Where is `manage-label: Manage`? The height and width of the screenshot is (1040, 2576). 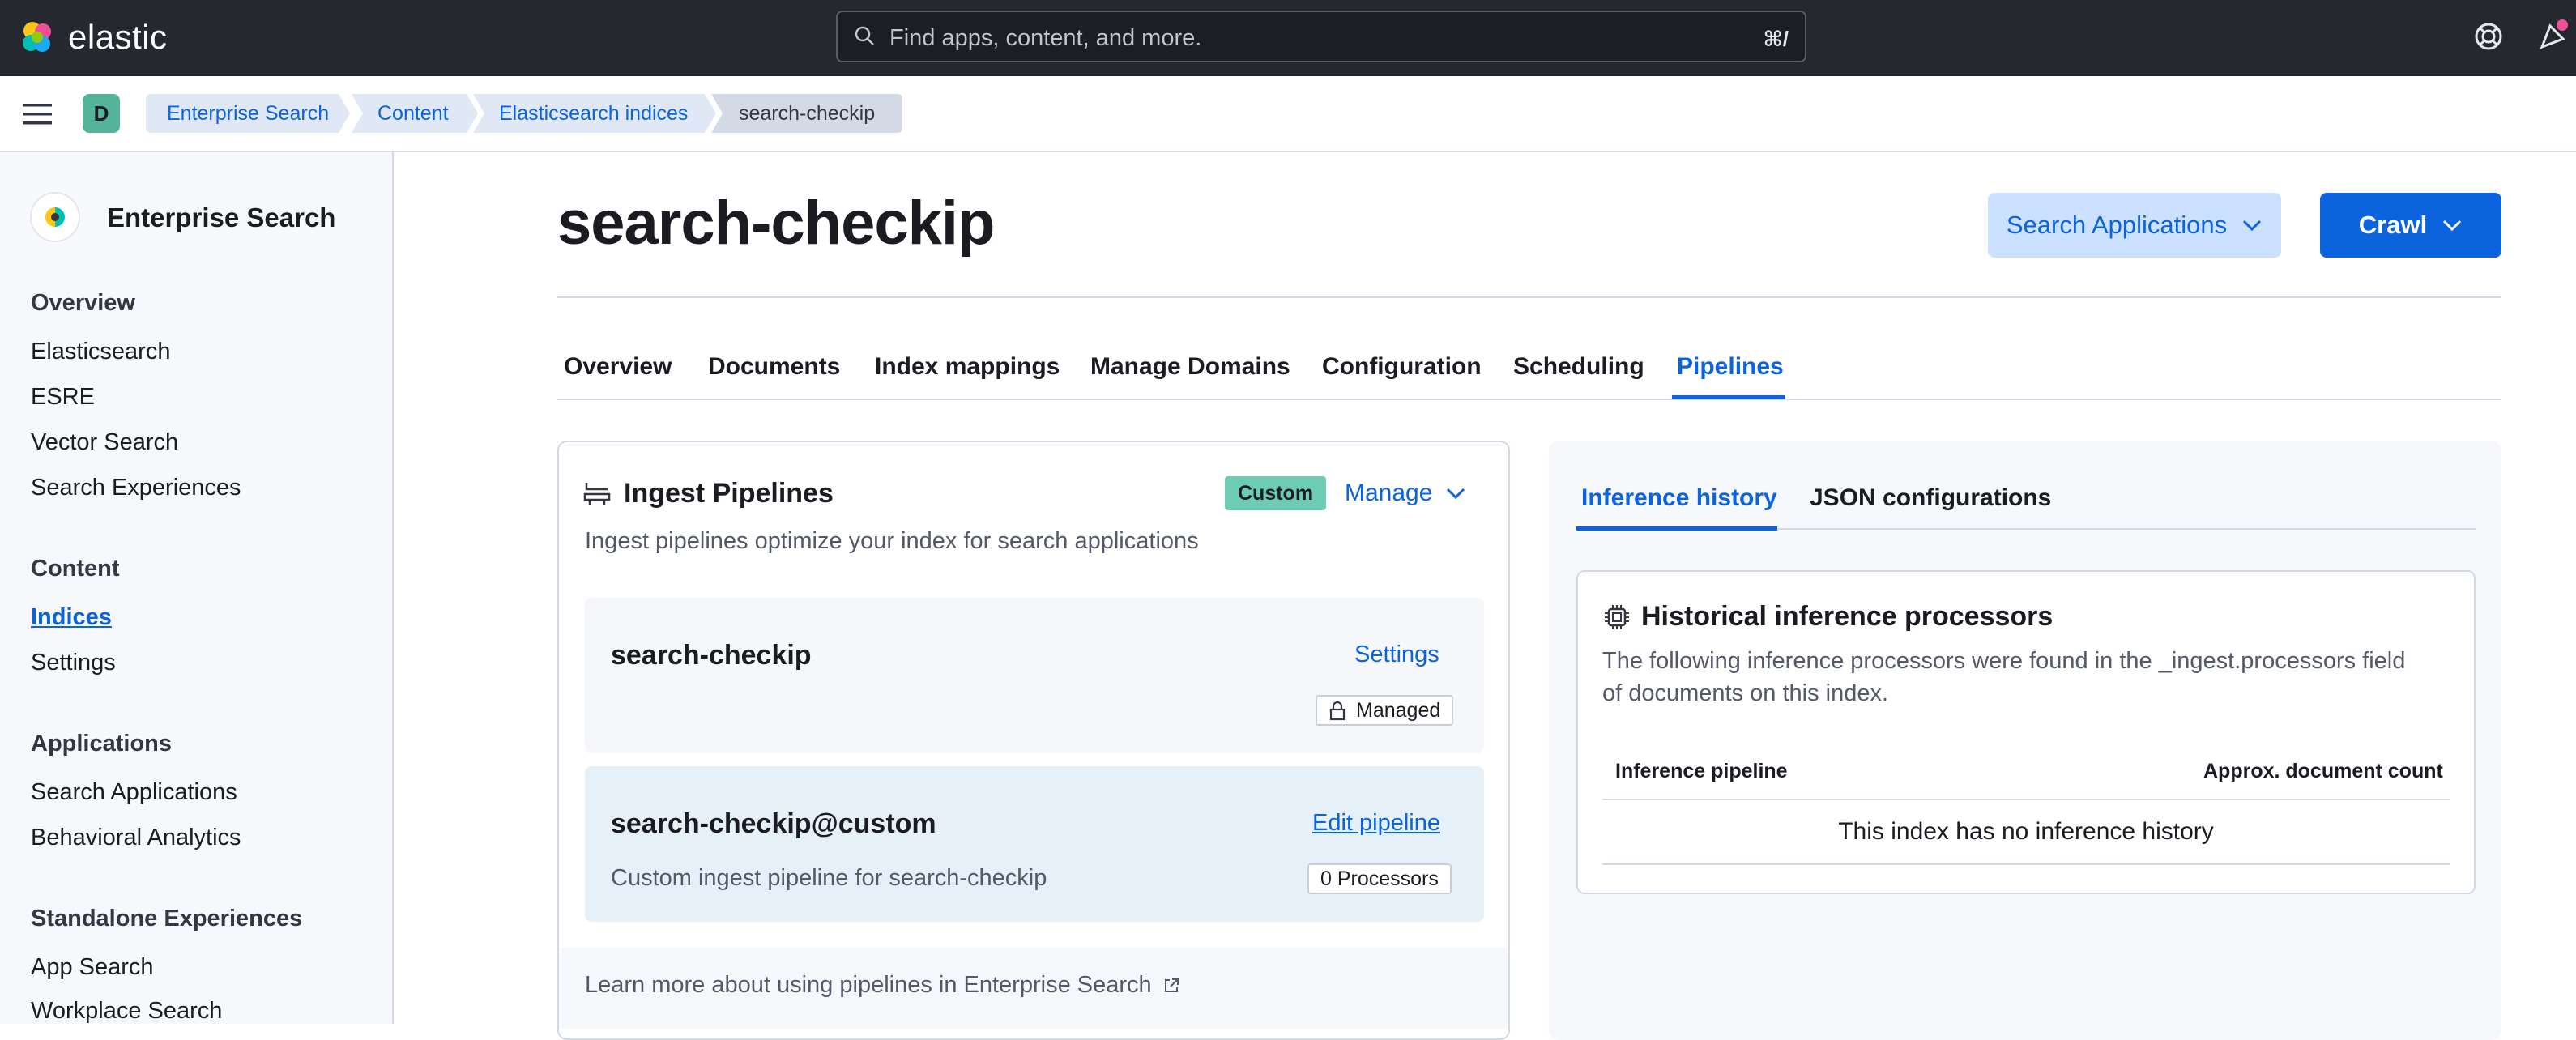
manage-label: Manage is located at coordinates (1389, 493).